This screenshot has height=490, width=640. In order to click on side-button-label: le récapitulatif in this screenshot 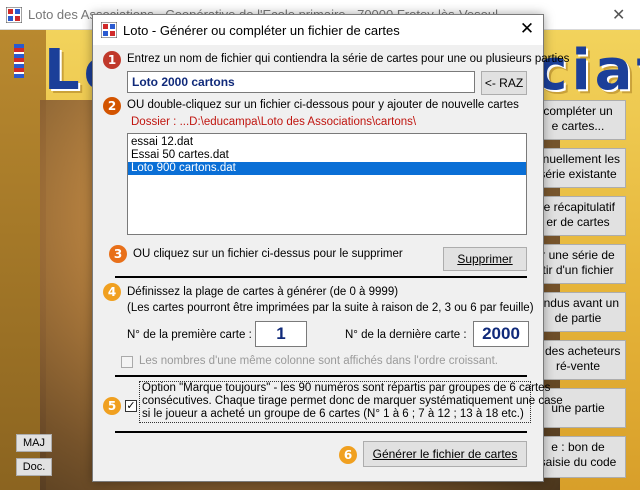, I will do `click(578, 207)`.